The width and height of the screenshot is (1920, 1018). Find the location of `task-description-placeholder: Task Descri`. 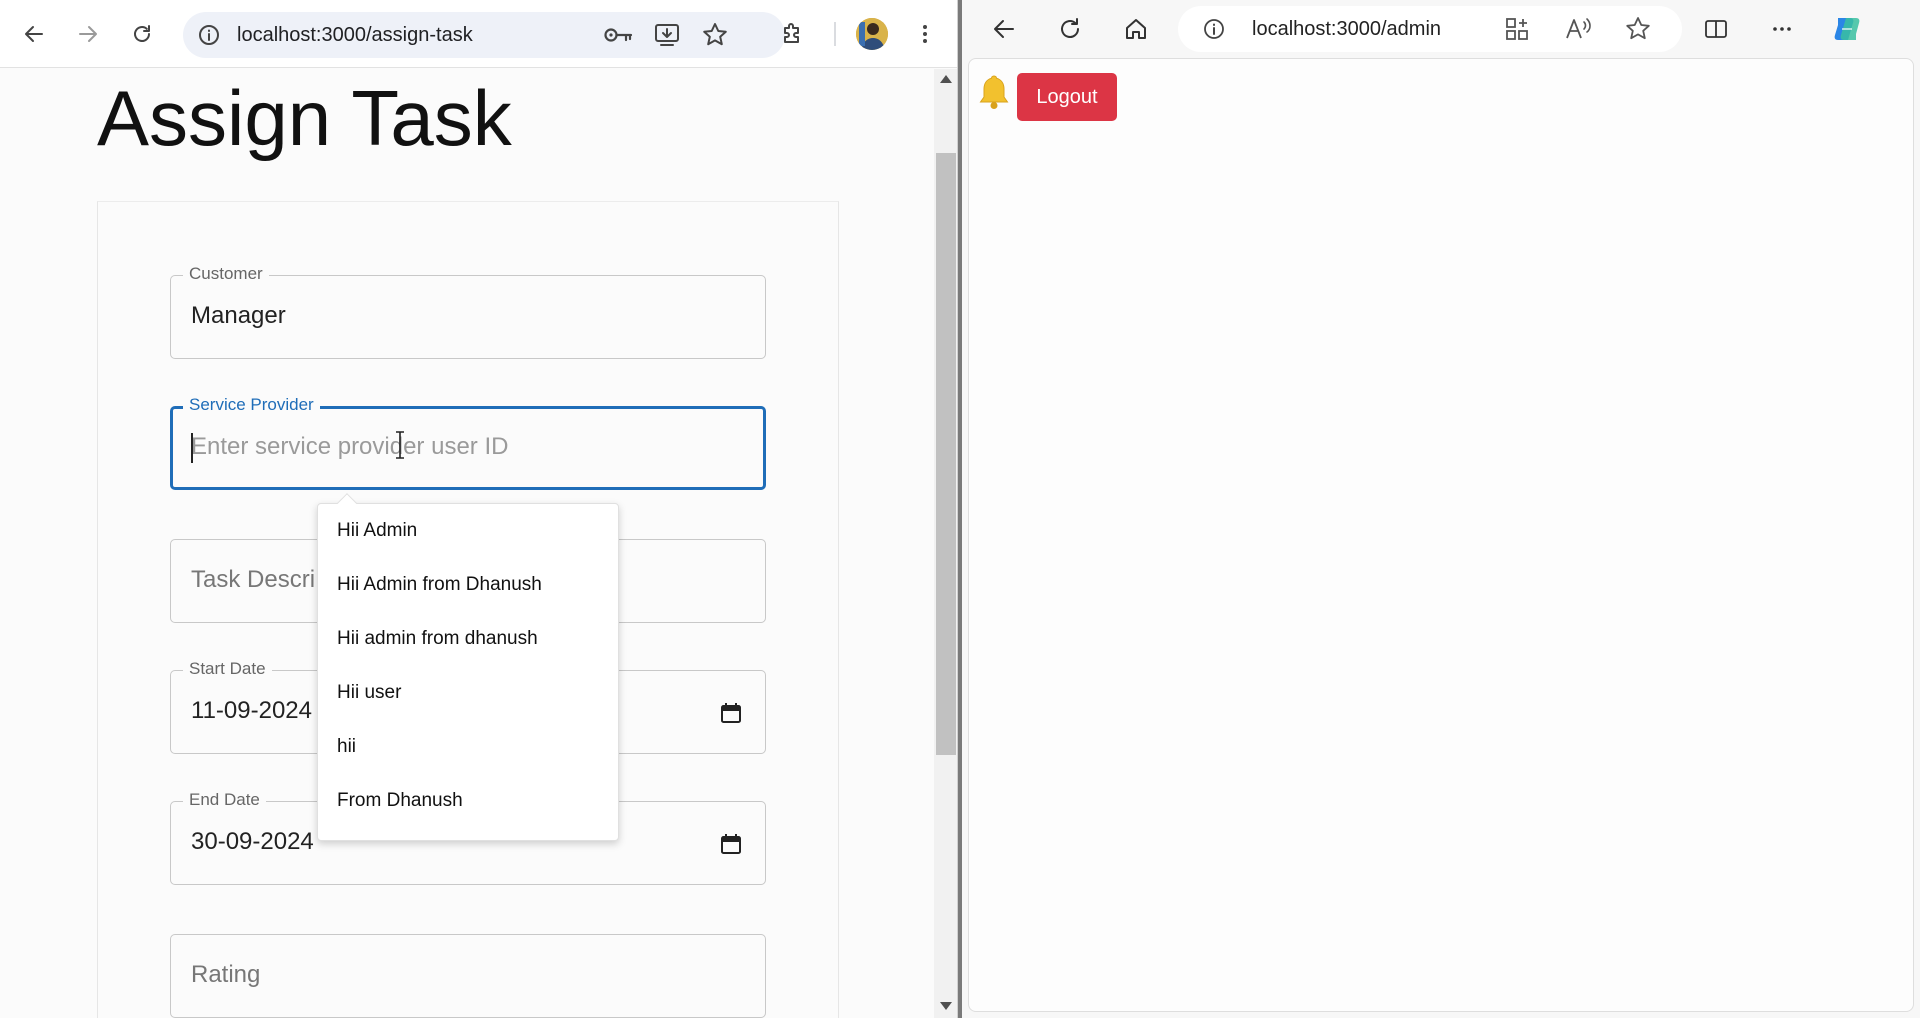

task-description-placeholder: Task Descri is located at coordinates (253, 580).